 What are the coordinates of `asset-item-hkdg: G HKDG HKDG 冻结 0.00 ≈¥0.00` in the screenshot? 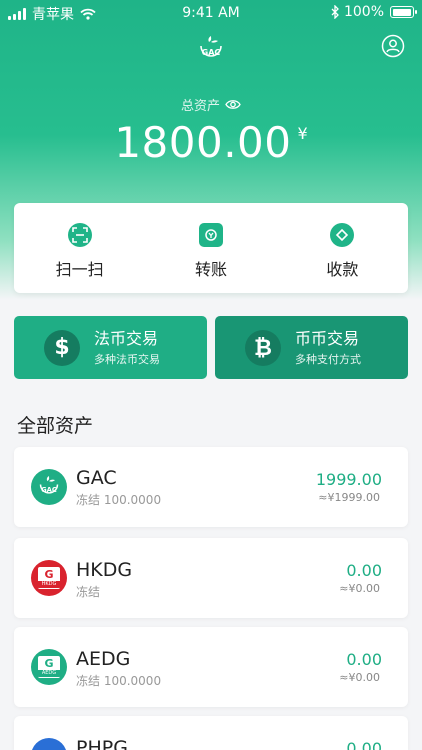 It's located at (211, 578).